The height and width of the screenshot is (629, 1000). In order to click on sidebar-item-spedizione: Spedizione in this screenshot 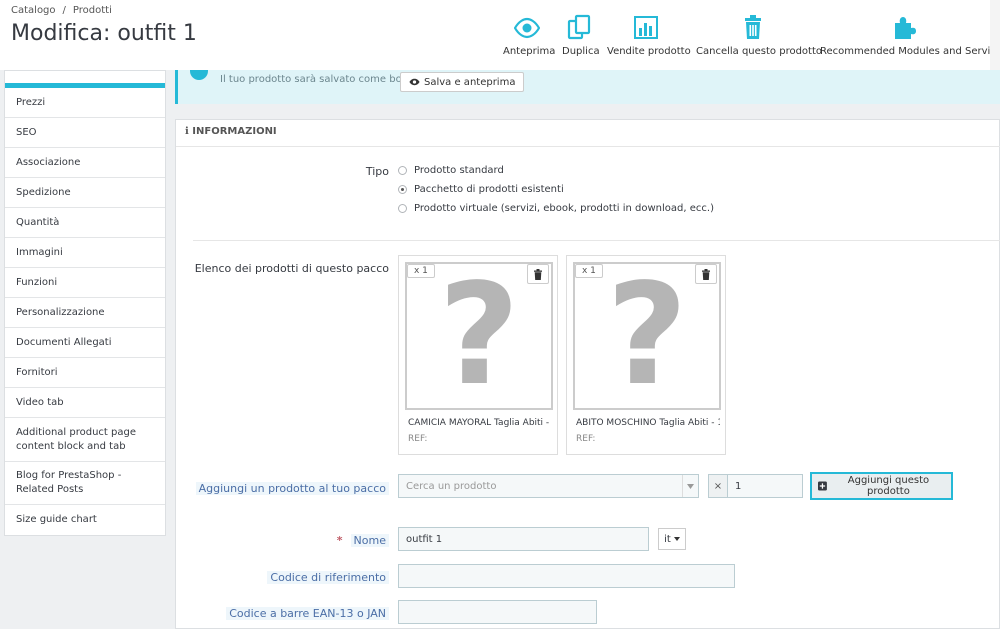, I will do `click(85, 193)`.